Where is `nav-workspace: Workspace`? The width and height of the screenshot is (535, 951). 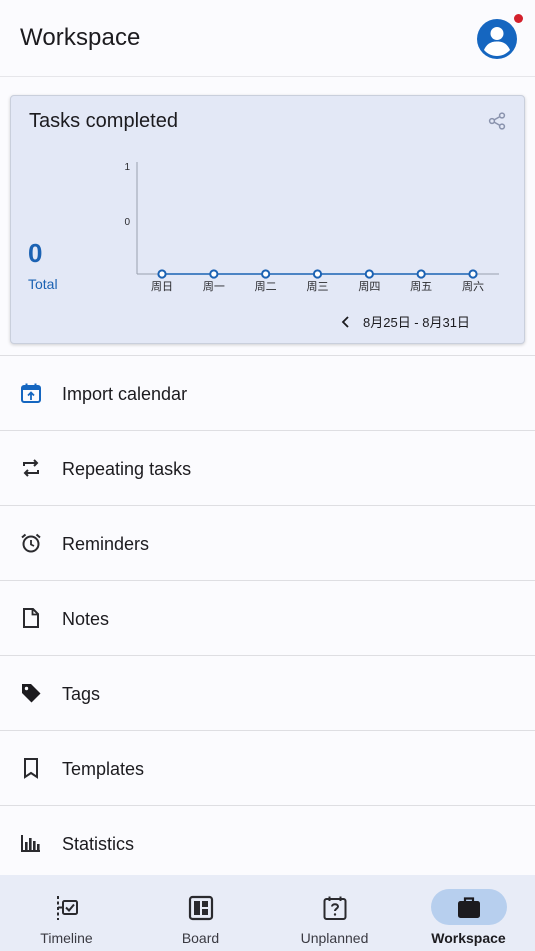
nav-workspace: Workspace is located at coordinates (468, 913).